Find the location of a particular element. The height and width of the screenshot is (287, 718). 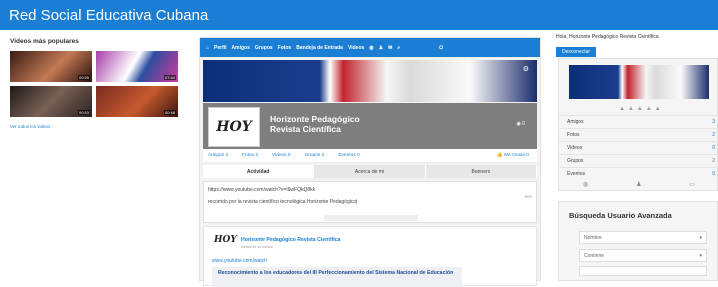

nav-item-videos: Videos is located at coordinates (356, 48).